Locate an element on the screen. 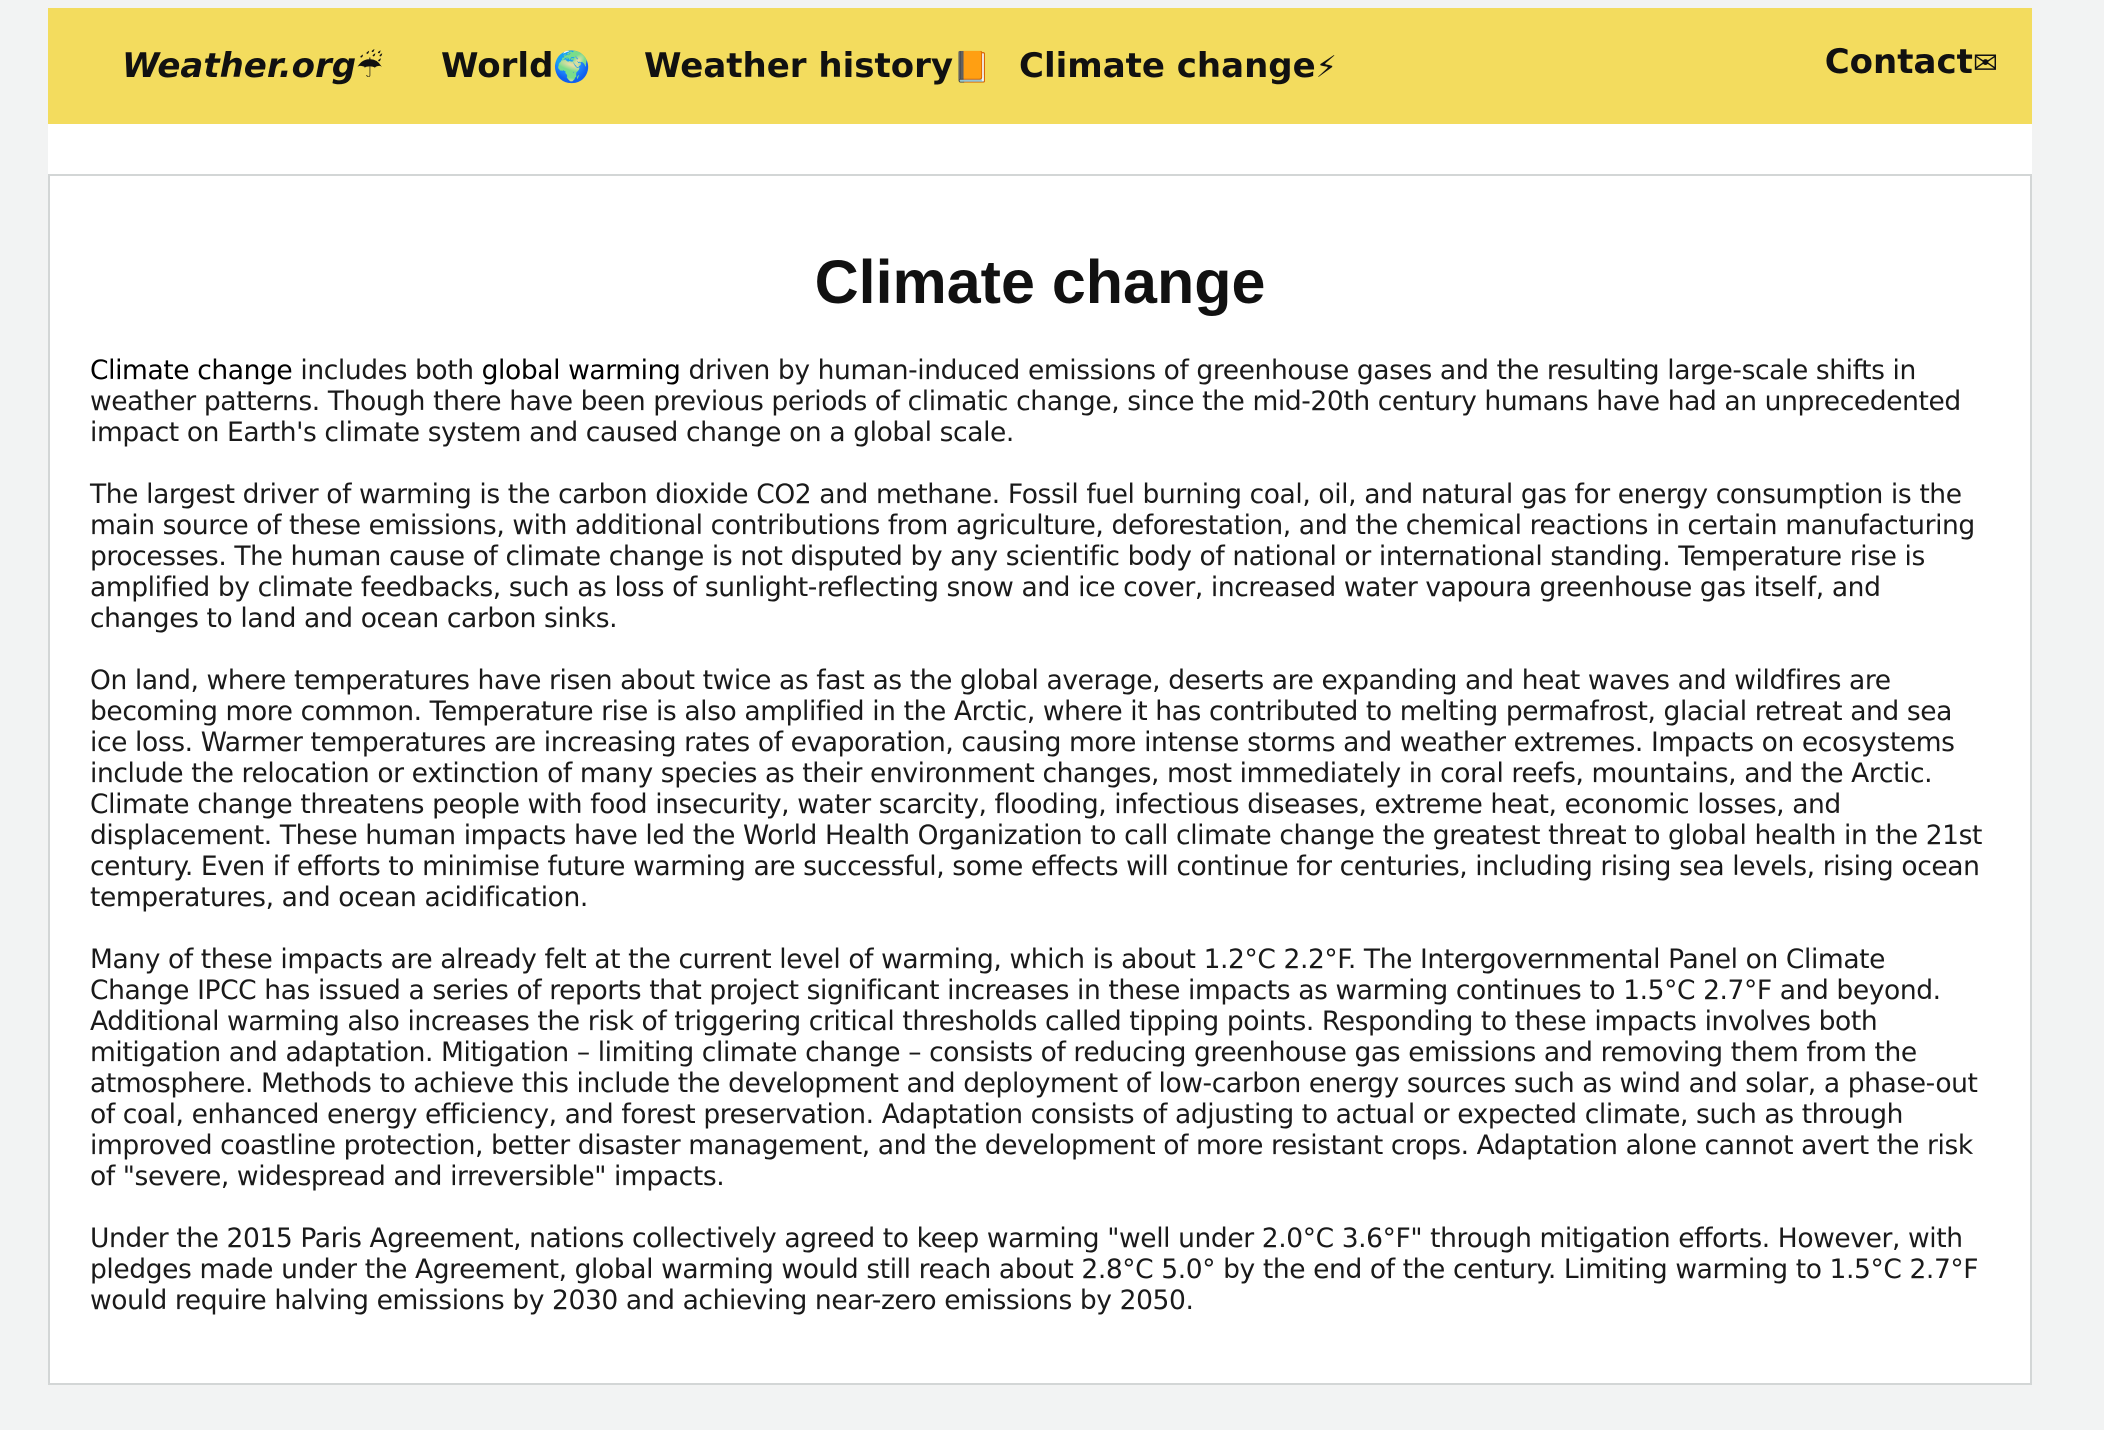  term-global-warming: global warming is located at coordinates (581, 370).